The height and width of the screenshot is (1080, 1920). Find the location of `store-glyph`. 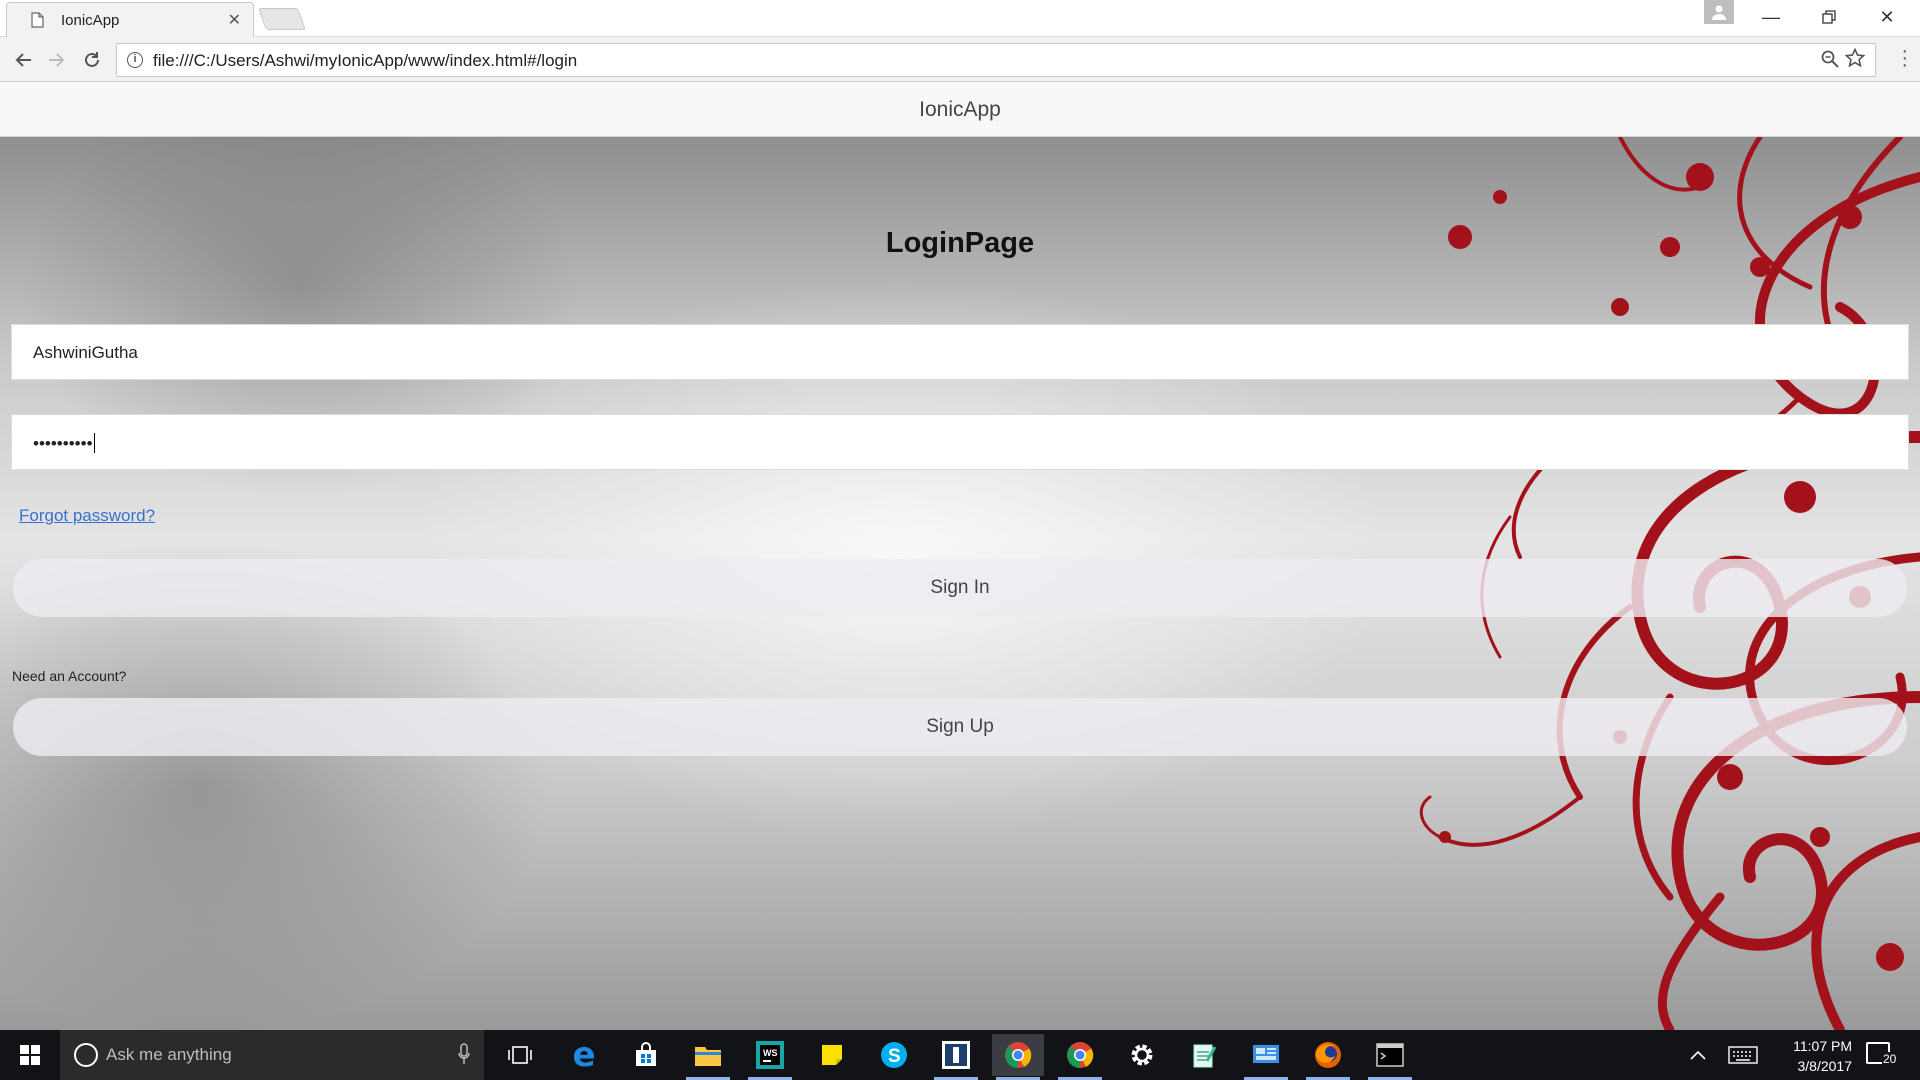

store-glyph is located at coordinates (646, 1054).